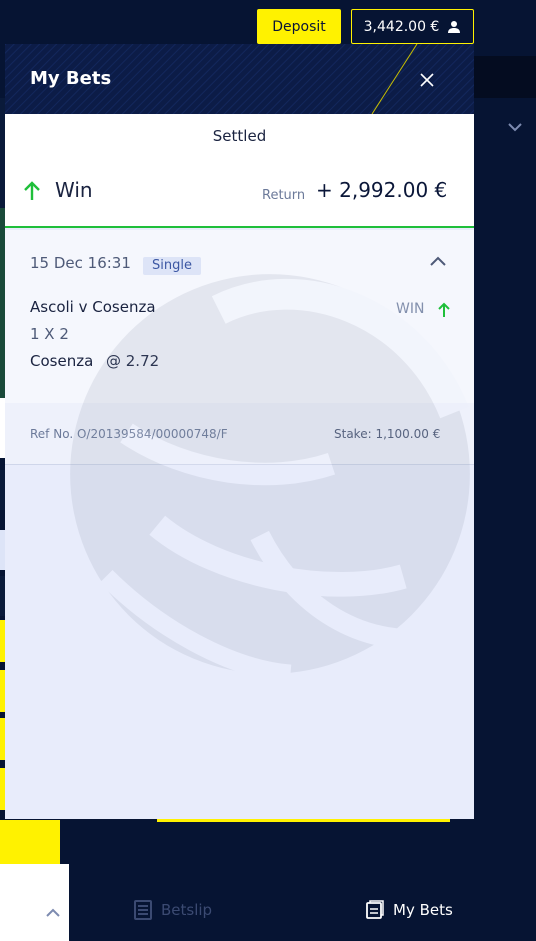 This screenshot has width=536, height=941. What do you see at coordinates (239, 79) in the screenshot?
I see `panel-header: My Bets` at bounding box center [239, 79].